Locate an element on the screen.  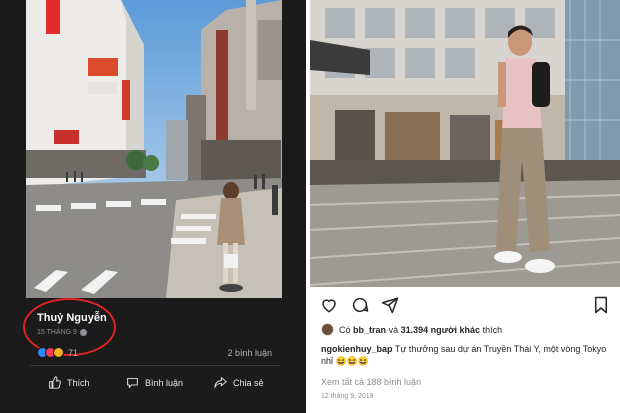
bookmark-icon is located at coordinates (601, 305).